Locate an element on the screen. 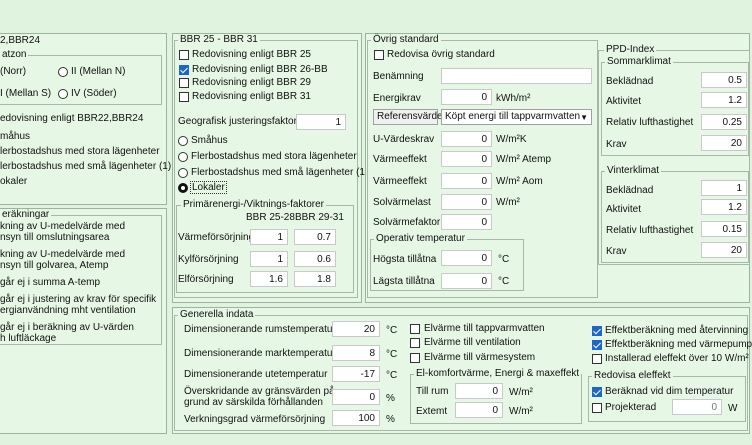 The width and height of the screenshot is (752, 445). tillrum-label: Till rum is located at coordinates (432, 391).